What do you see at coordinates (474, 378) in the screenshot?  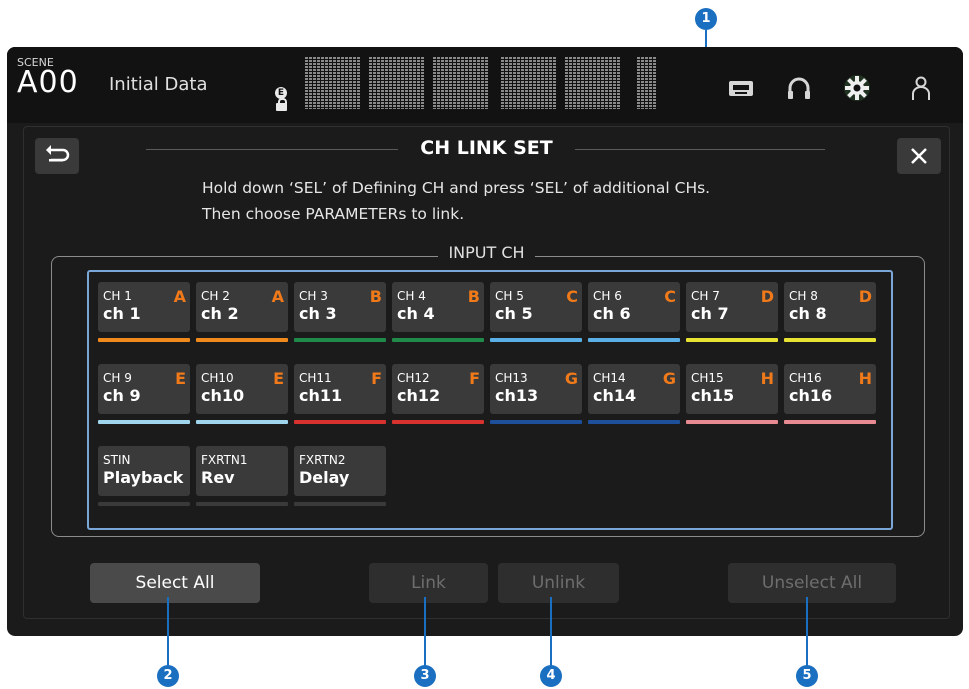 I see `link-group-letter: F` at bounding box center [474, 378].